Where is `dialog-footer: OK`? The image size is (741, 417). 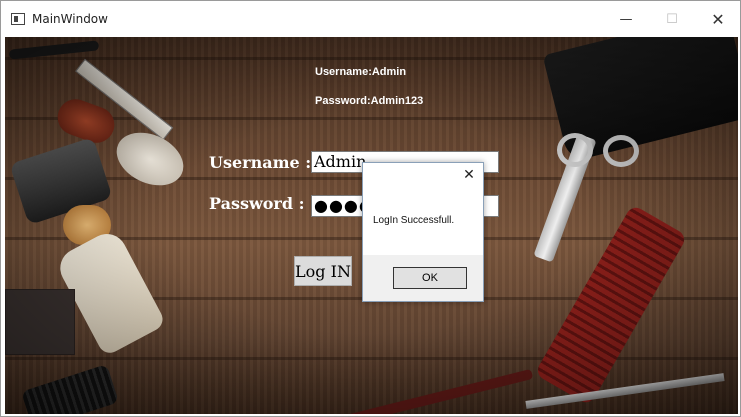
dialog-footer: OK is located at coordinates (423, 278).